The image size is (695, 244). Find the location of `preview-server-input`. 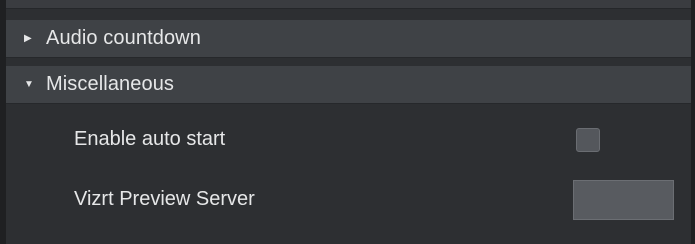

preview-server-input is located at coordinates (623, 200).